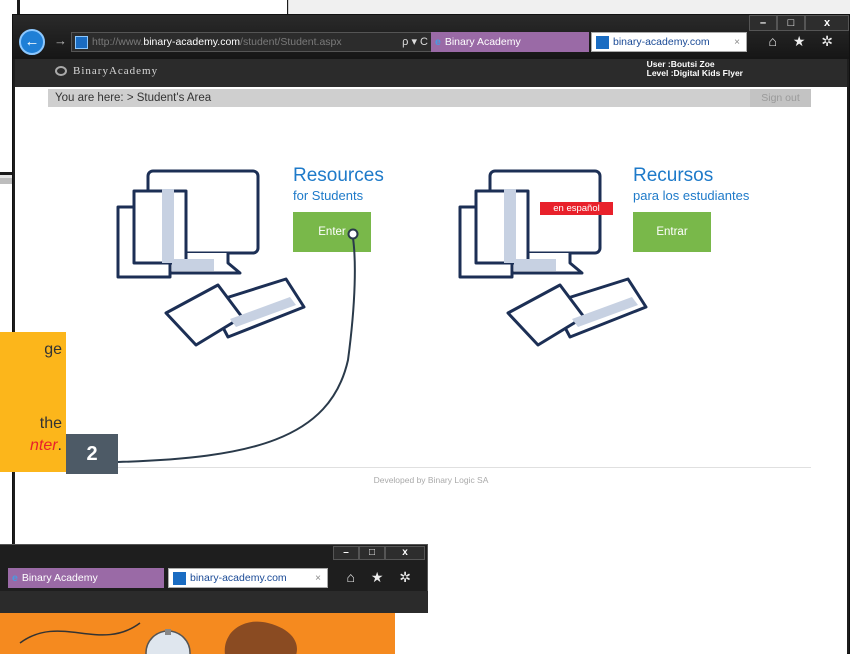 The width and height of the screenshot is (850, 654). What do you see at coordinates (694, 73) in the screenshot?
I see `user-level: Level :Digital Kids Flyer` at bounding box center [694, 73].